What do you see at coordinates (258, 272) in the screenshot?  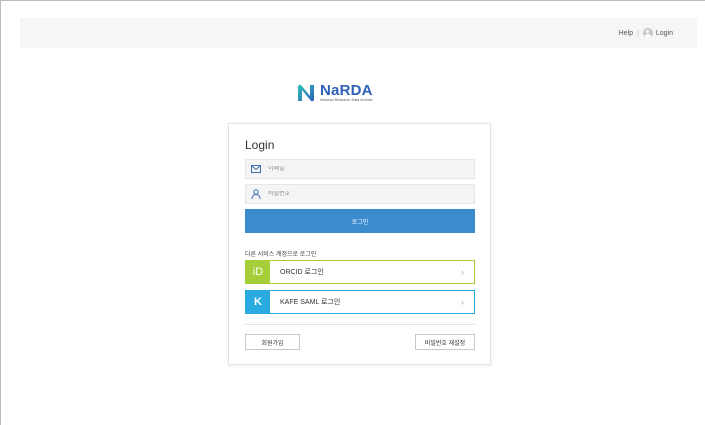 I see `orcid-icon: iD` at bounding box center [258, 272].